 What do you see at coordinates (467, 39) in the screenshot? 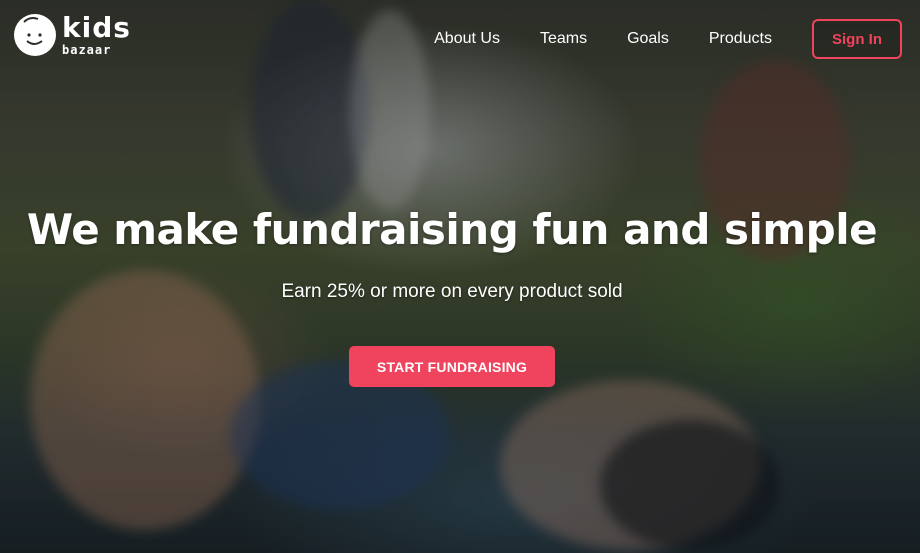
I see `nav-link-about-us: About Us` at bounding box center [467, 39].